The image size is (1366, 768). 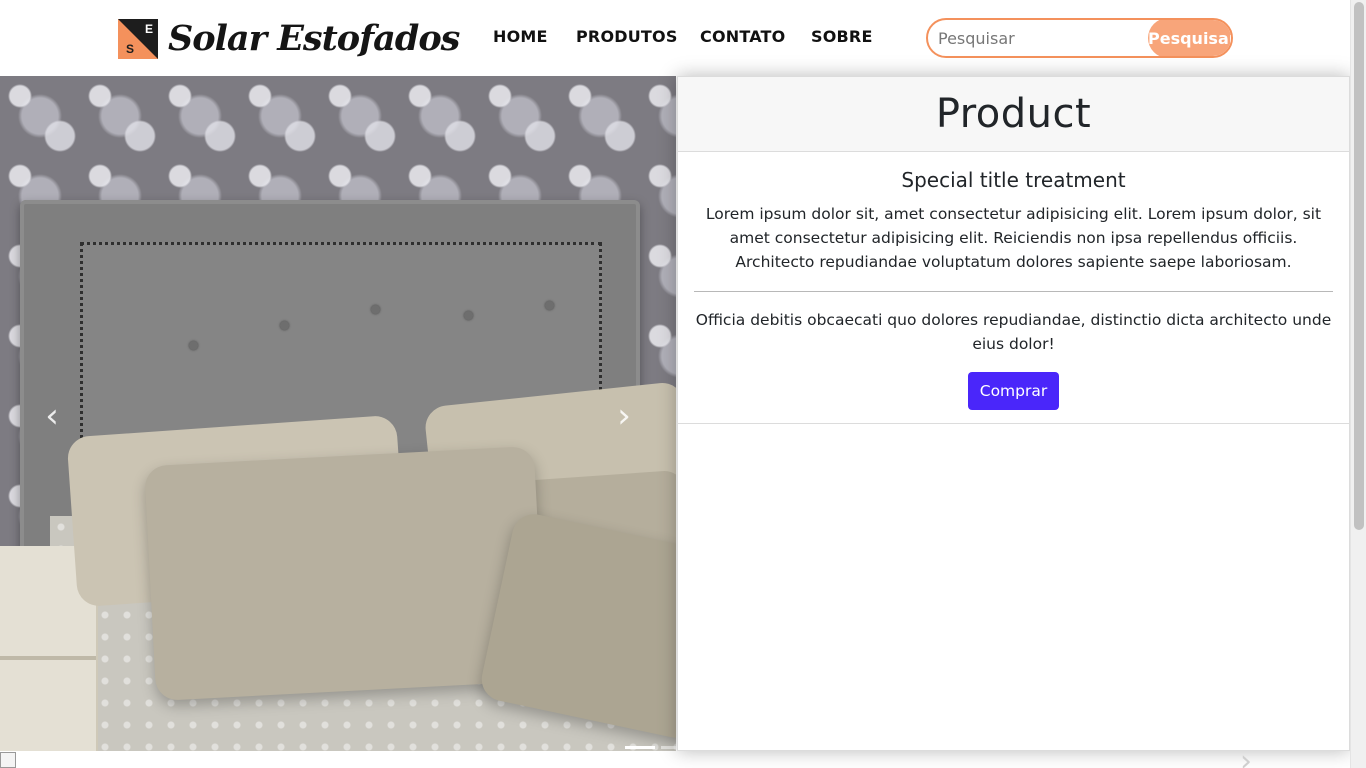 I want to click on search-form: Pesquisar, so click(x=1079, y=38).